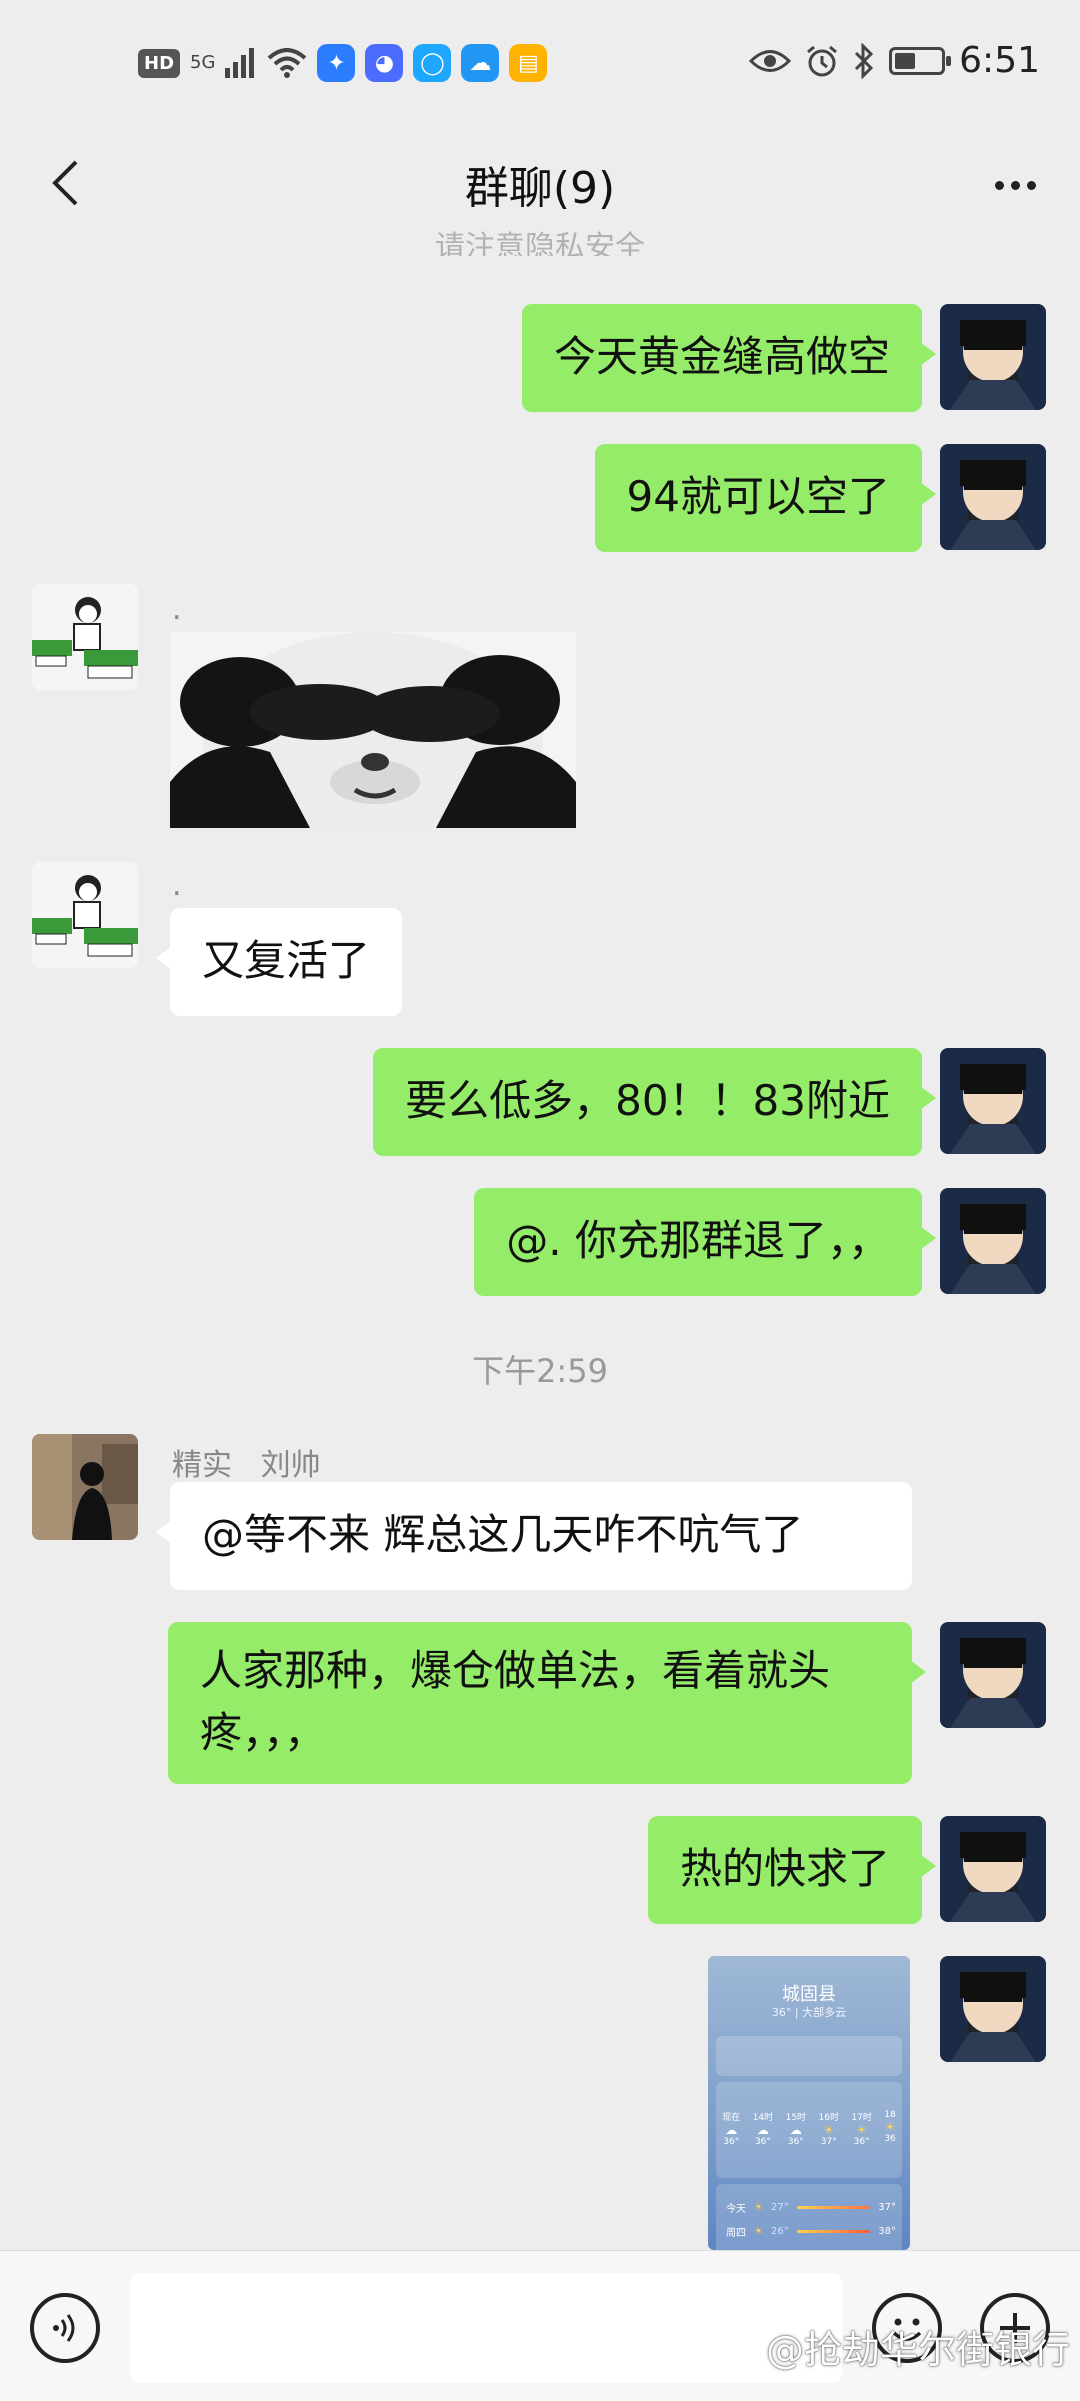 This screenshot has width=1080, height=2401. I want to click on weather-summary: 36° | 大部多云, so click(809, 2012).